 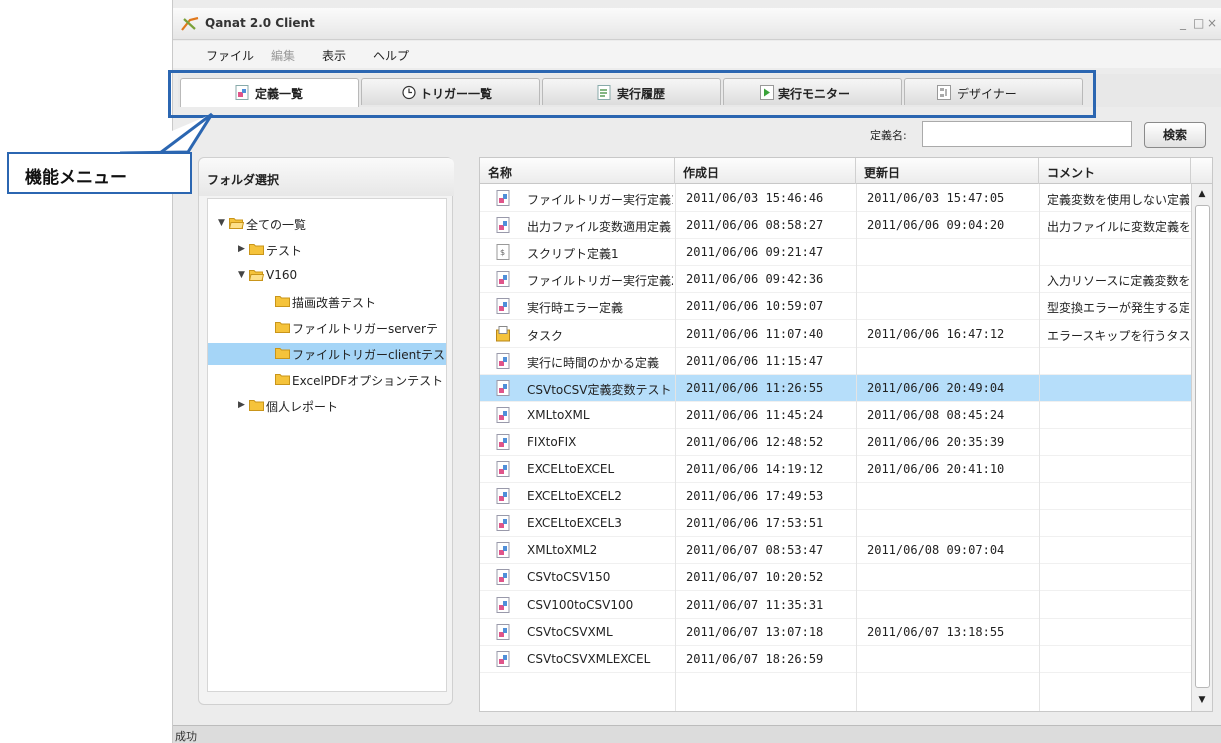 I want to click on table-row: CSVtoCSV150 2011/06/07 10:20:52, so click(x=835, y=578).